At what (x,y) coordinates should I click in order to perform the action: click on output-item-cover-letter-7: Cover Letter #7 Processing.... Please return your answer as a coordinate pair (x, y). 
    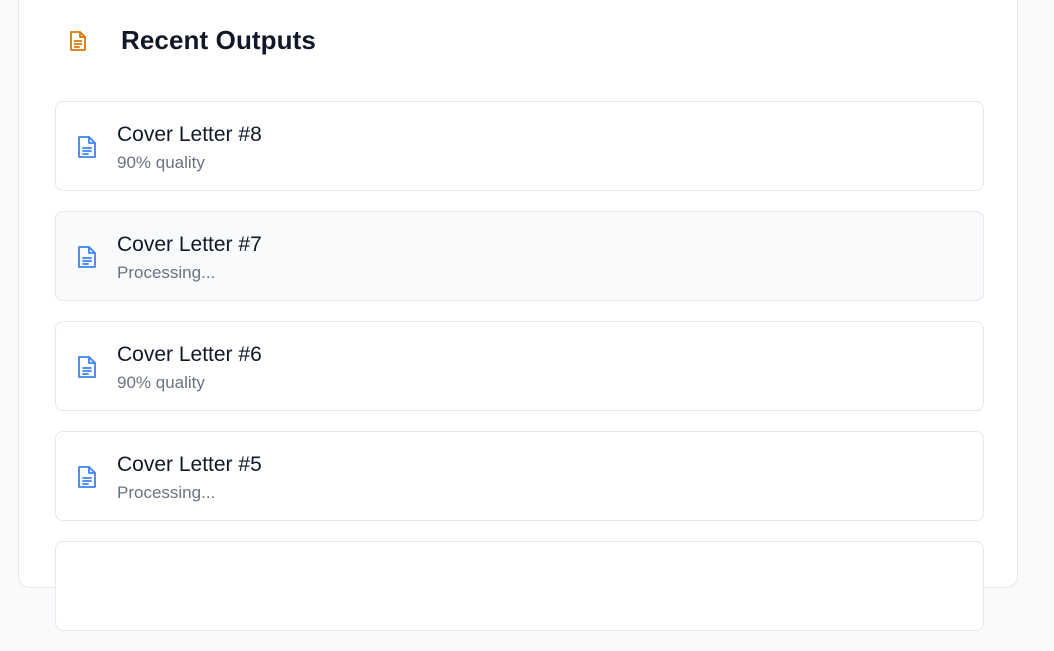
    Looking at the image, I should click on (519, 256).